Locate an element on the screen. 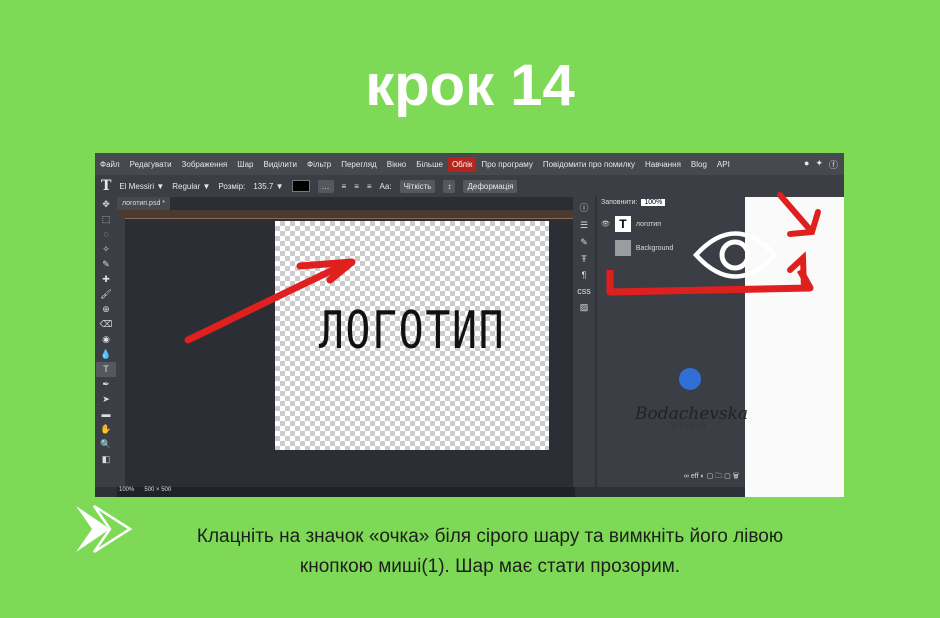 The height and width of the screenshot is (618, 940). menu-item-report-bug: Повідомити про помилку is located at coordinates (589, 164).